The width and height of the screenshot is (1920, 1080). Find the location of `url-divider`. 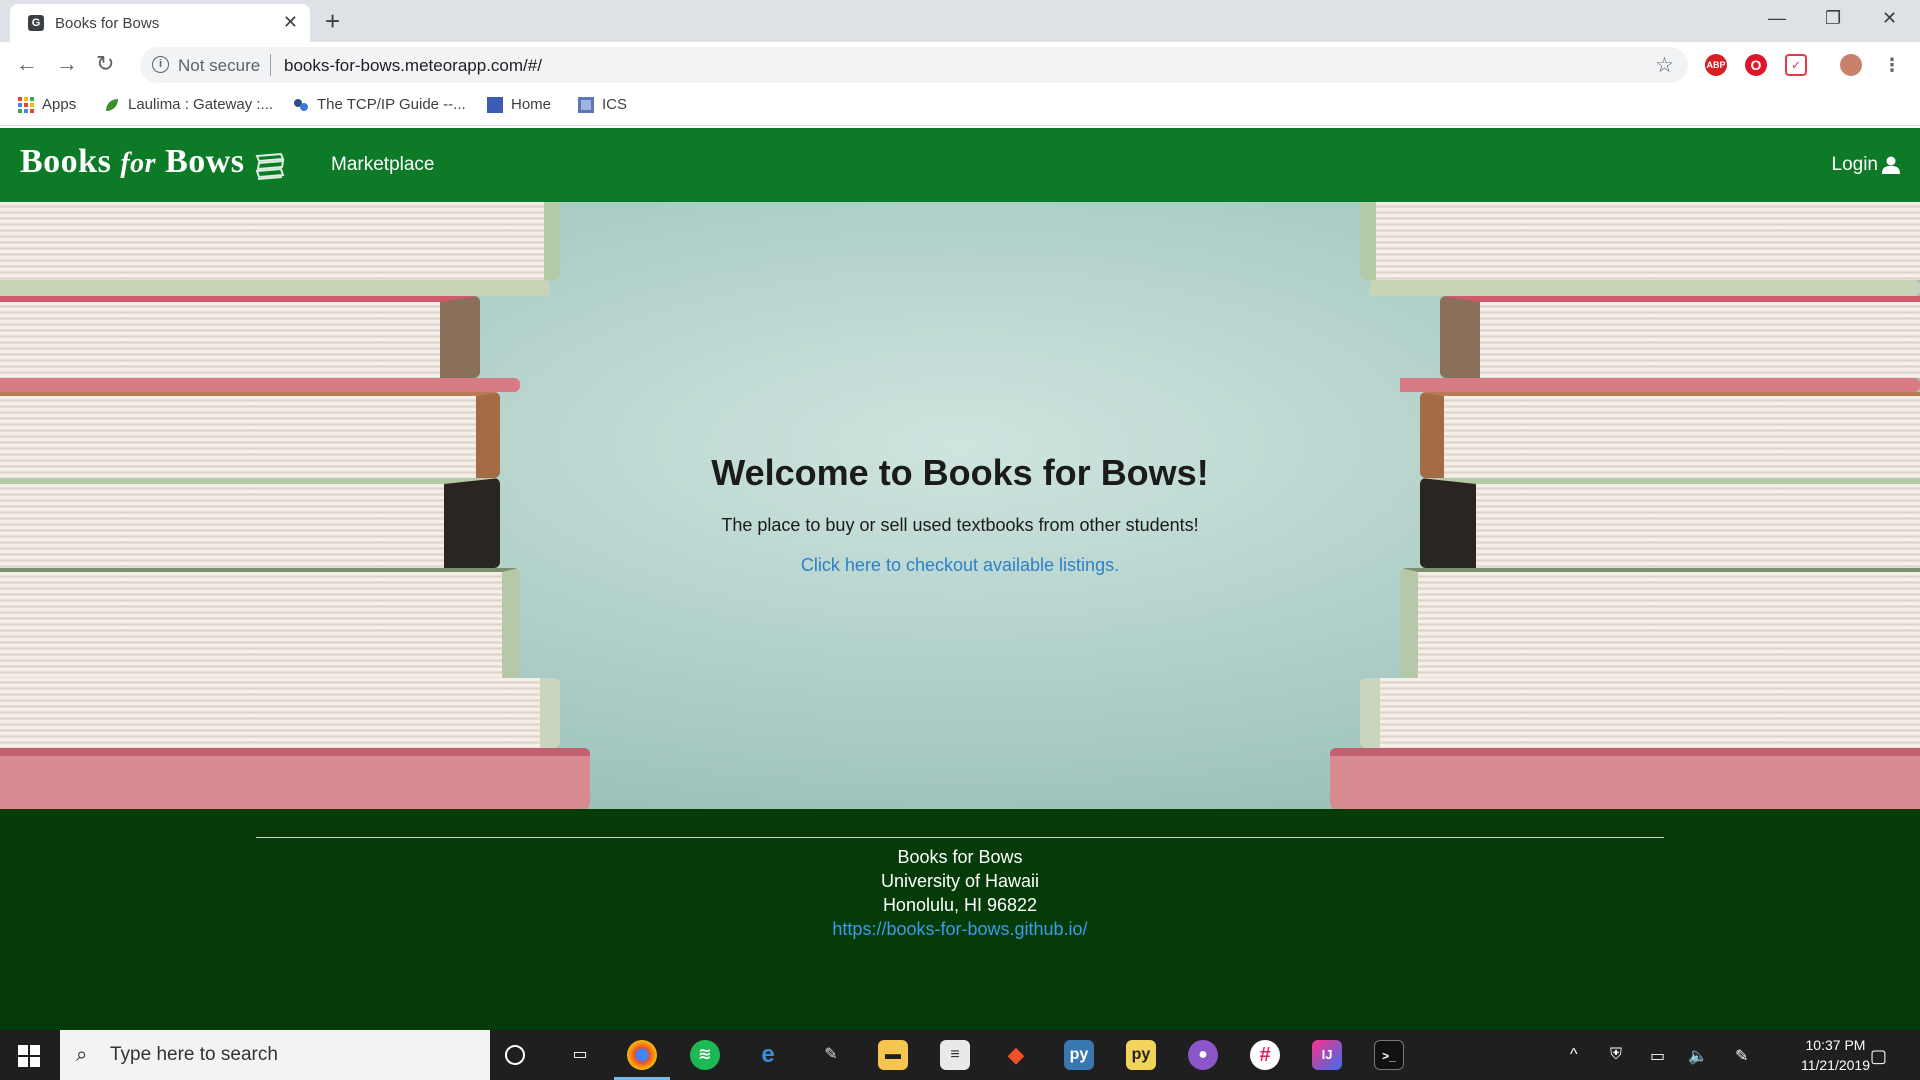

url-divider is located at coordinates (270, 65).